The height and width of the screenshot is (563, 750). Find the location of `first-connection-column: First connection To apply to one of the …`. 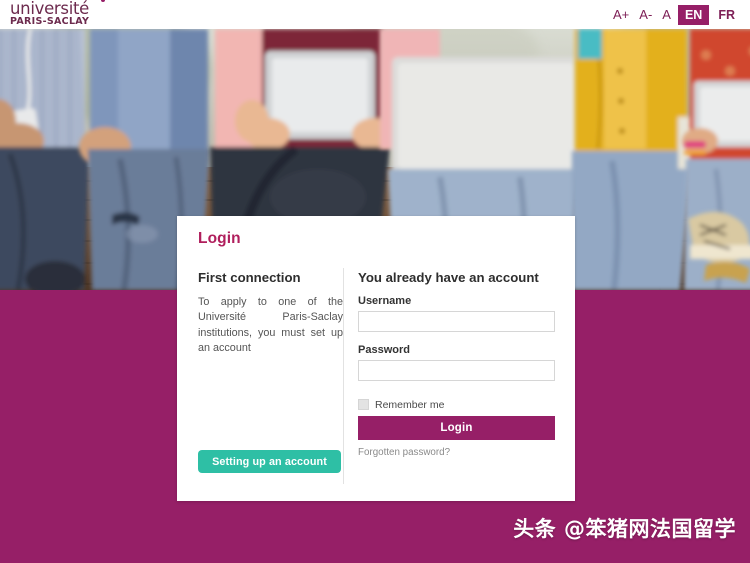

first-connection-column: First connection To apply to one of the … is located at coordinates (270, 313).